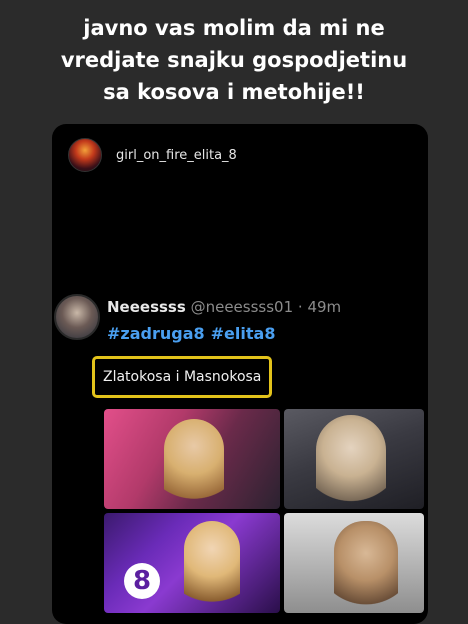 The image size is (468, 624). Describe the element at coordinates (243, 333) in the screenshot. I see `hashtag-link: #elita8` at that location.